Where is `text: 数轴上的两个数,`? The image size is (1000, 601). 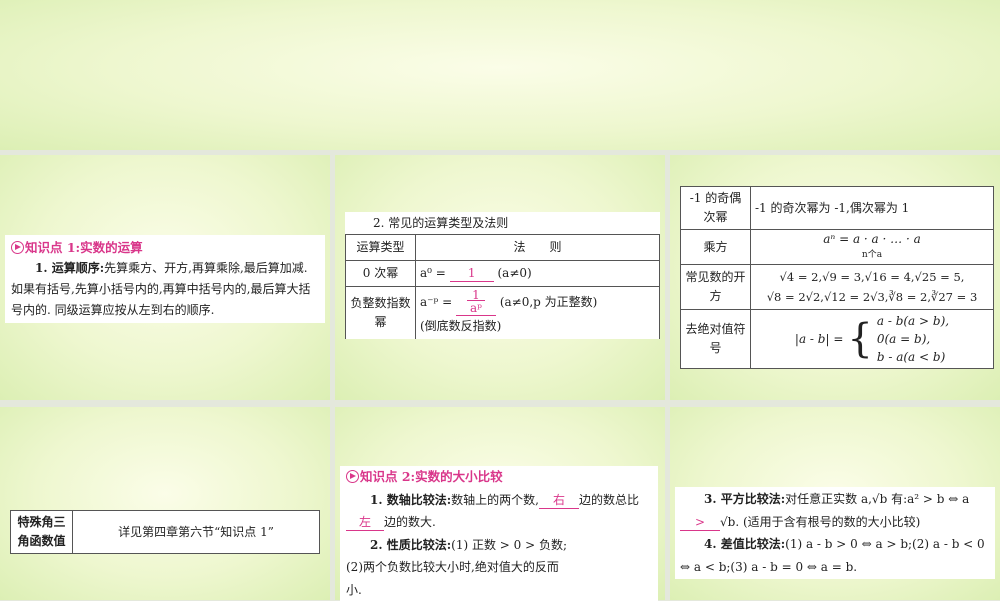
text: 数轴上的两个数, is located at coordinates (495, 499).